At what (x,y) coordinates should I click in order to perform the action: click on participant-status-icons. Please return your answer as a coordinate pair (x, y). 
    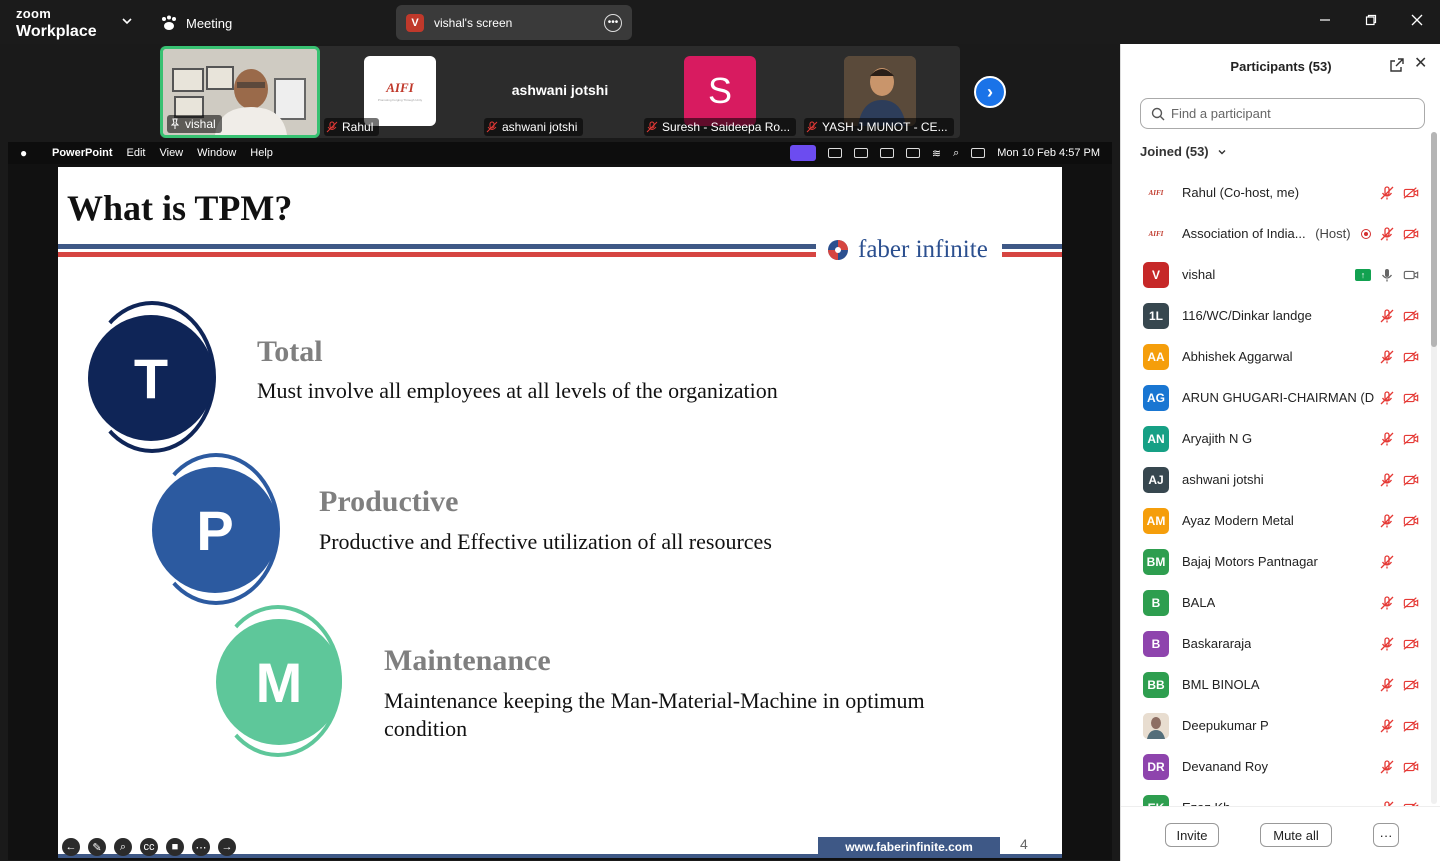
    Looking at the image, I should click on (1399, 603).